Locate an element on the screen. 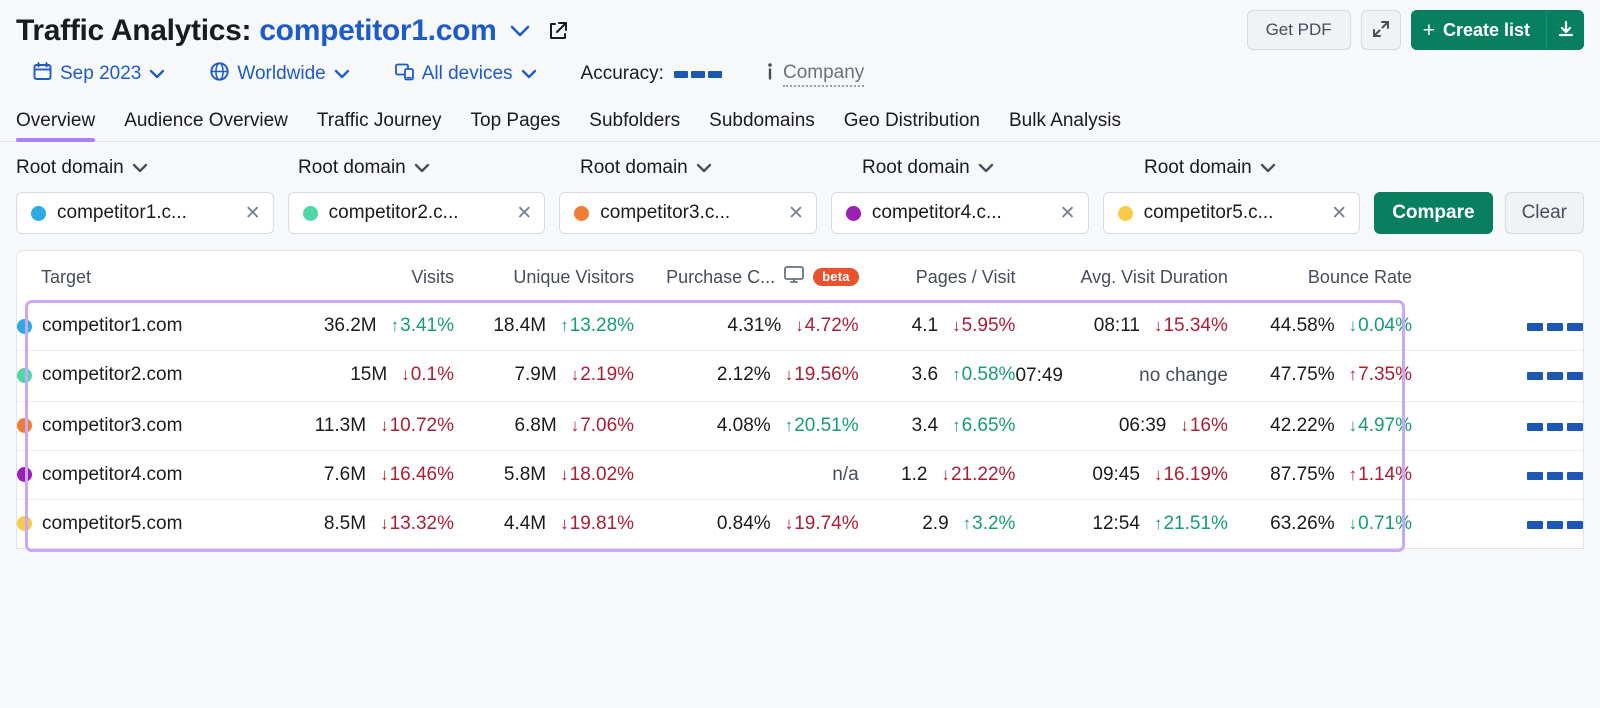 This screenshot has height=708, width=1600. column-header-purchase-conversion: Purchase C... beta is located at coordinates (746, 276).